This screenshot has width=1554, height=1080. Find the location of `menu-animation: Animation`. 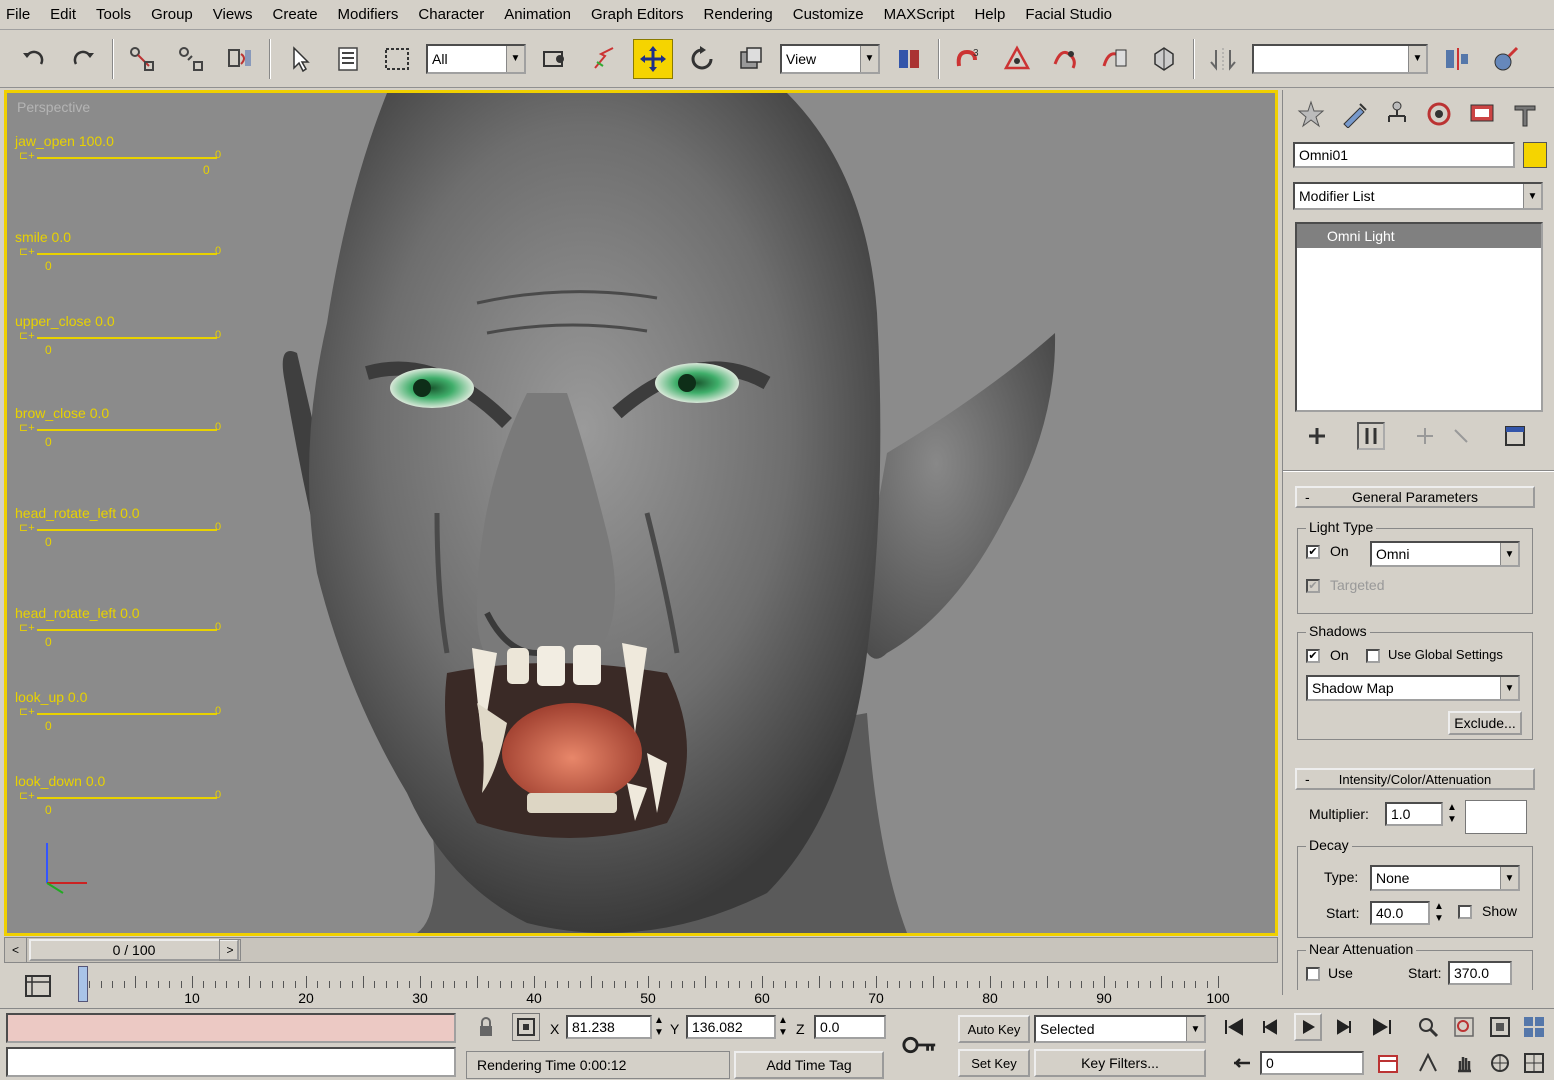

menu-animation: Animation is located at coordinates (537, 14).